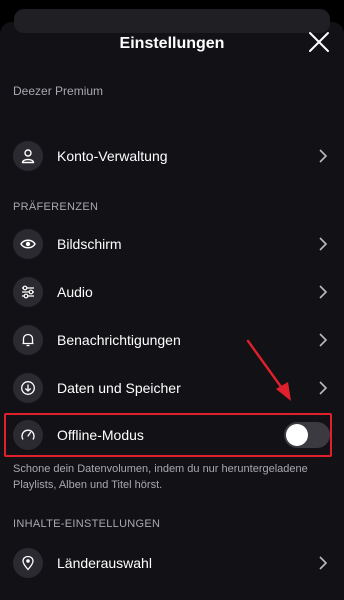  I want to click on preference-item-audio: Audio, so click(172, 292).